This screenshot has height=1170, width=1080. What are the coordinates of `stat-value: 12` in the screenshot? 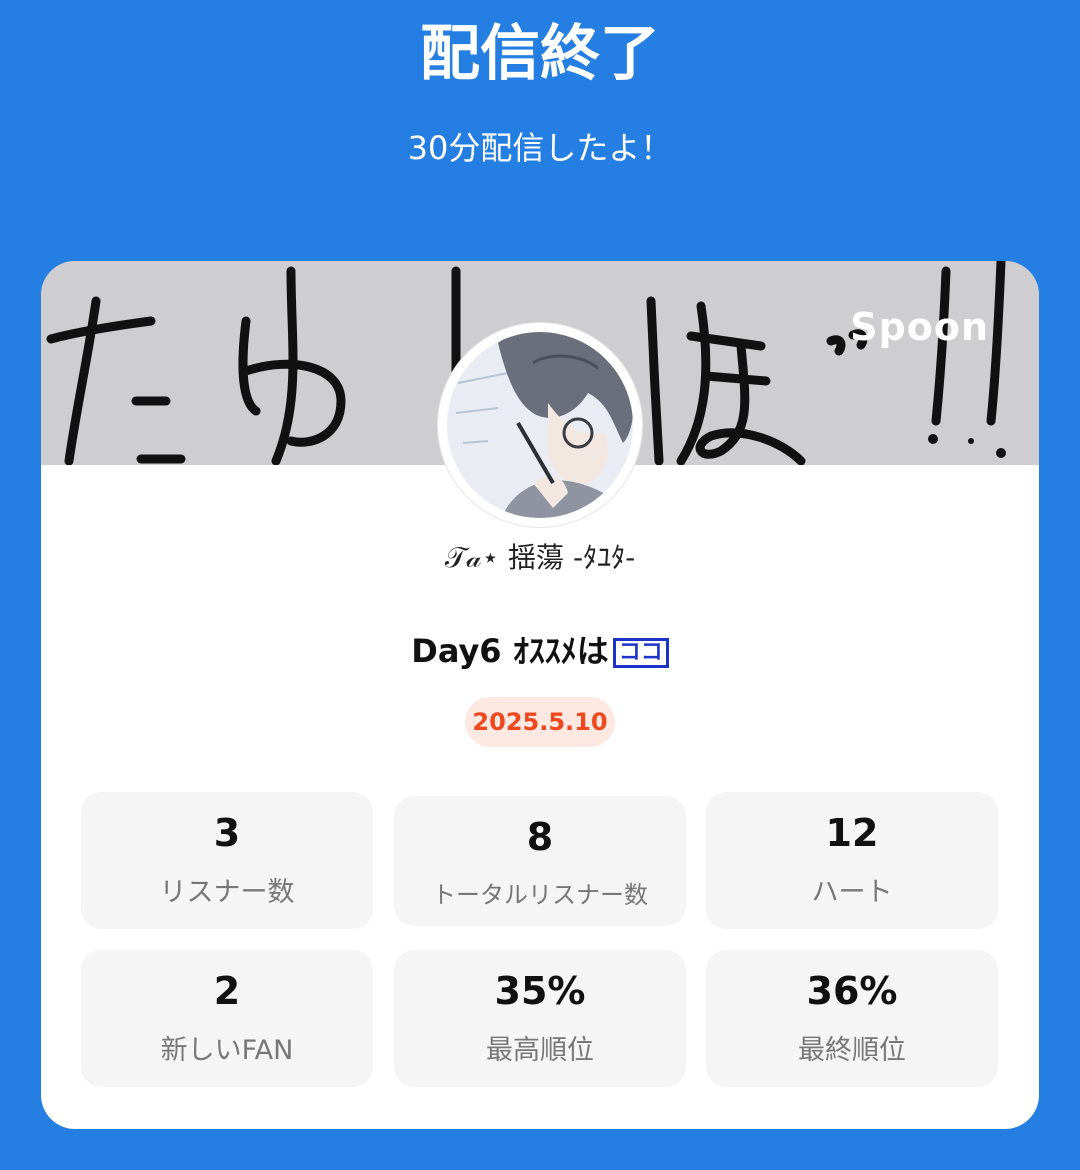 It's located at (852, 833).